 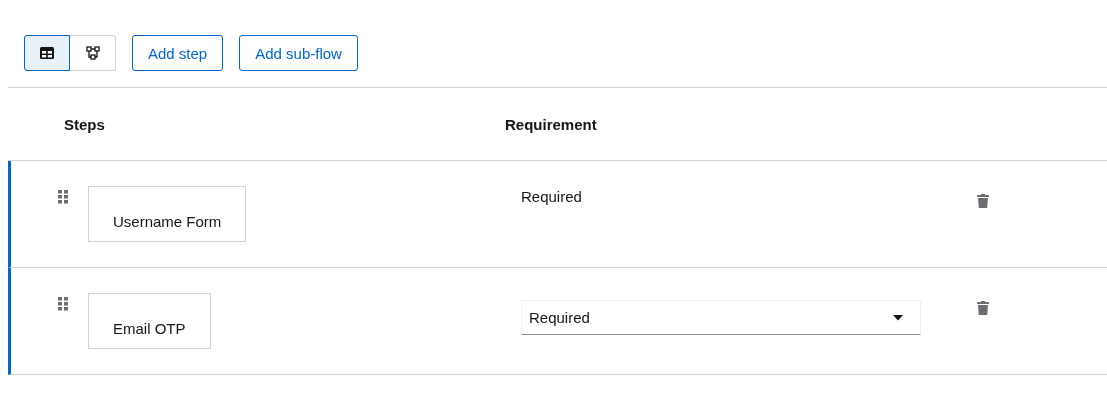 What do you see at coordinates (167, 214) in the screenshot?
I see `step-card: Username Form` at bounding box center [167, 214].